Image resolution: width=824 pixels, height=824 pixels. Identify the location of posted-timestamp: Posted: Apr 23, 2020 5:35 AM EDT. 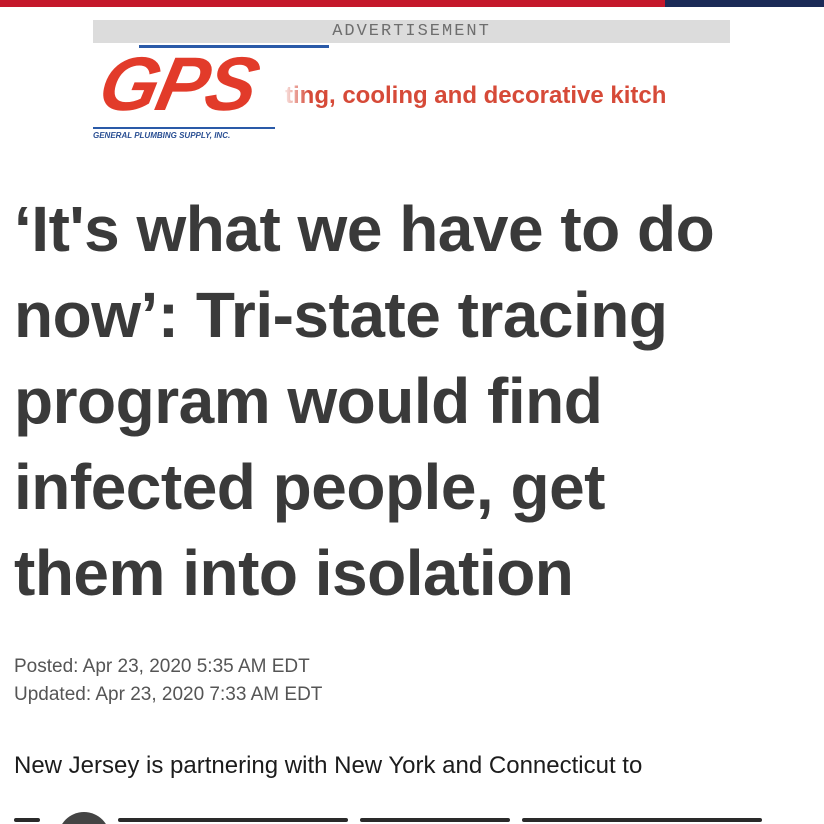
(162, 666).